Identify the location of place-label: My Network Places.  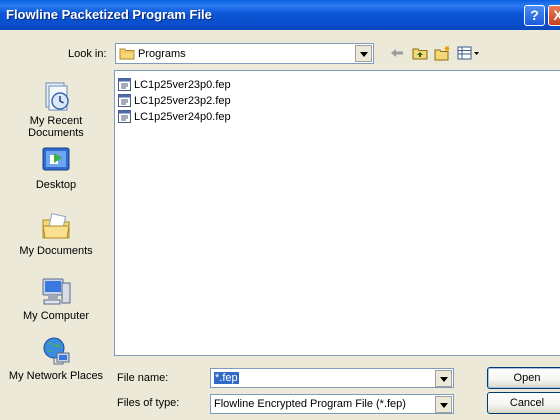
(56, 376).